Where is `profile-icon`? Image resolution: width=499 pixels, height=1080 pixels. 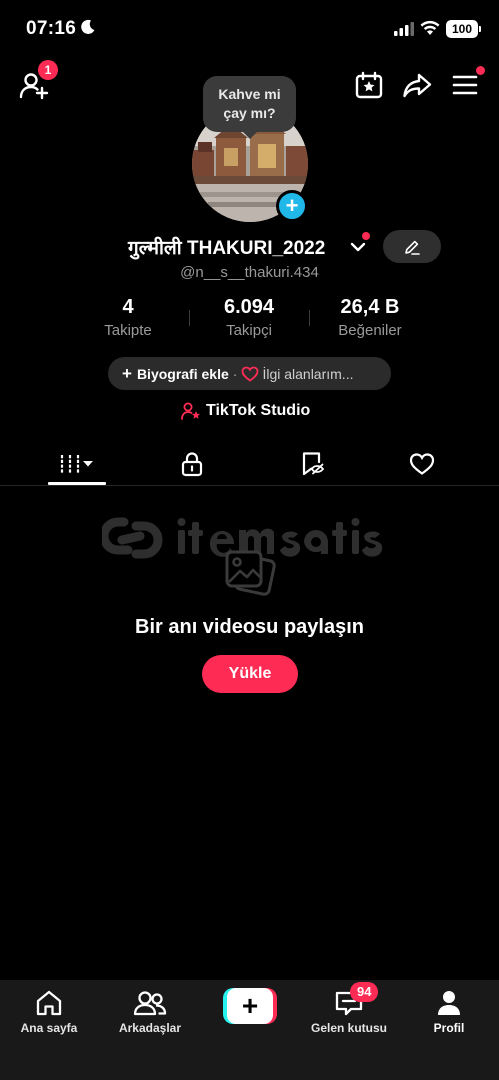 profile-icon is located at coordinates (449, 1003).